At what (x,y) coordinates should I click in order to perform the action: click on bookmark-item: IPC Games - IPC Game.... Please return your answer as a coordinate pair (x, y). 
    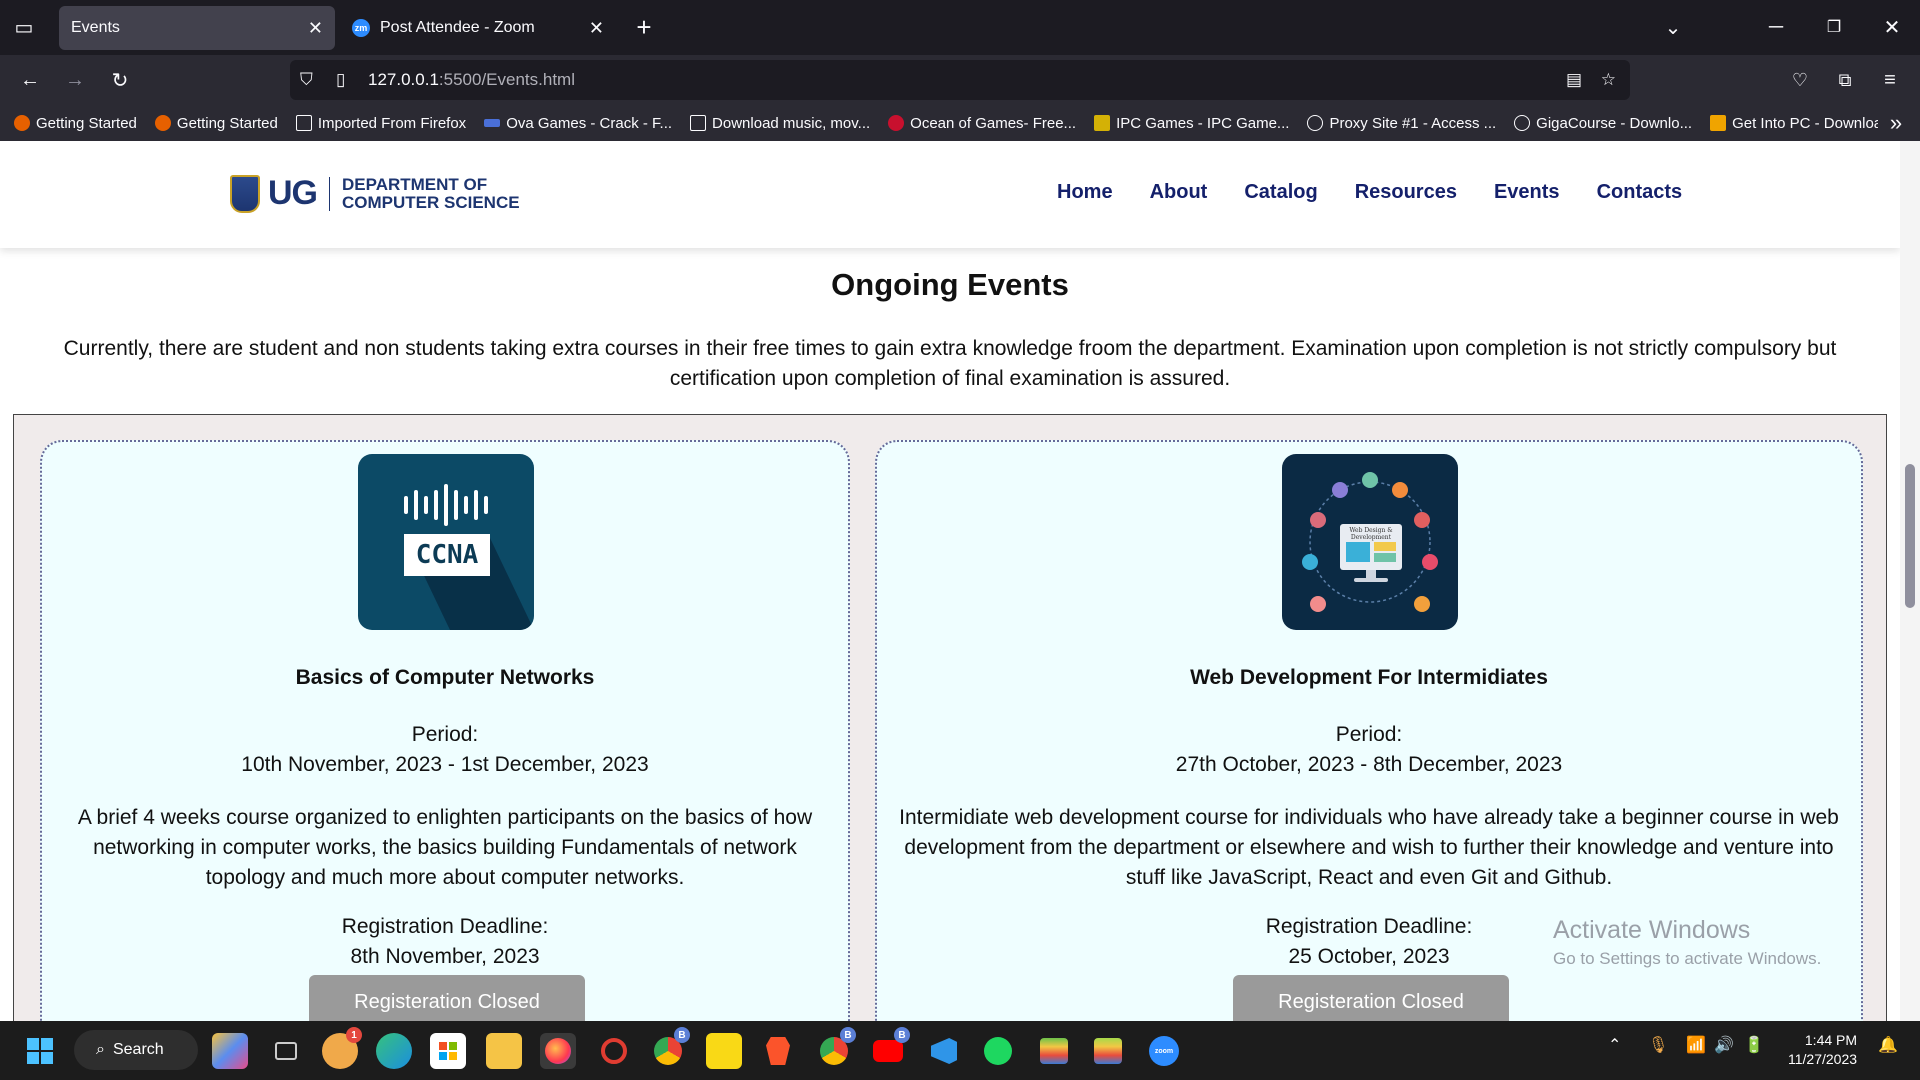
    Looking at the image, I should click on (1191, 123).